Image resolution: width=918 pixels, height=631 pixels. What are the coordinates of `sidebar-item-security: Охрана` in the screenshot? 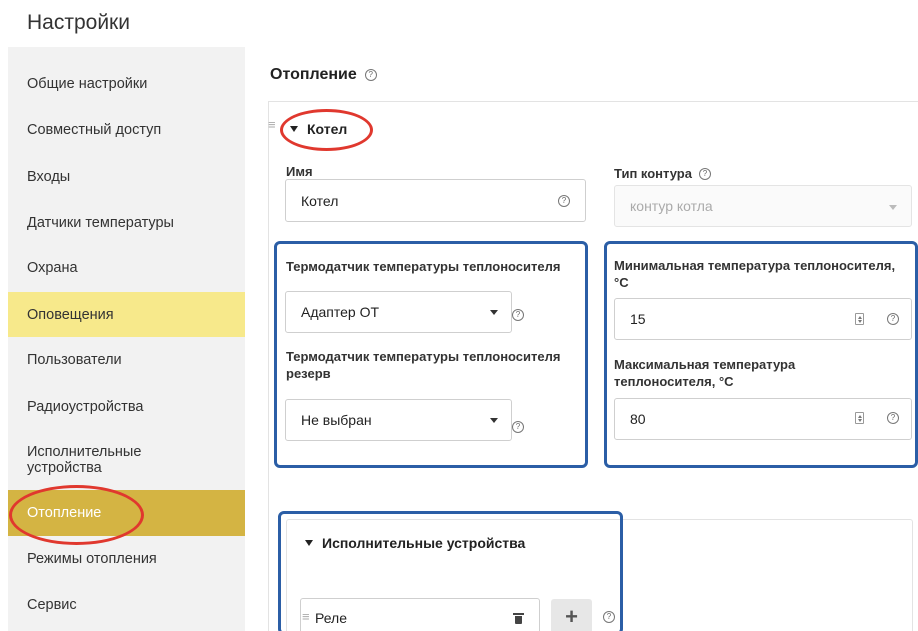 It's located at (126, 267).